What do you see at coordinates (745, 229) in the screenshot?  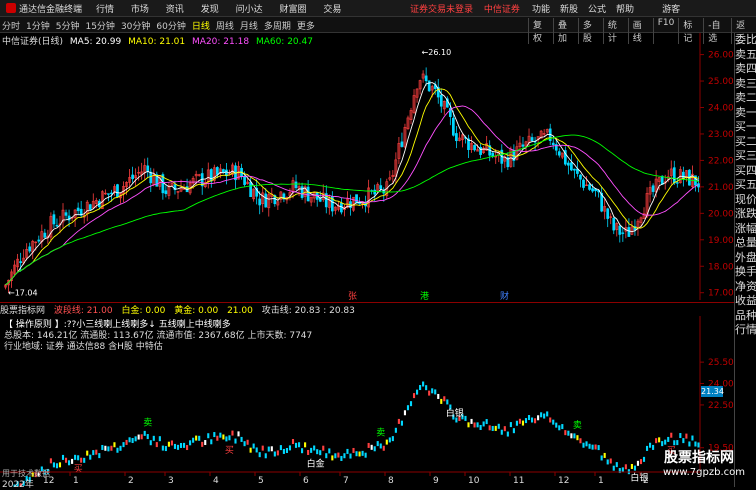 I see `sidebar-item: 涨幅` at bounding box center [745, 229].